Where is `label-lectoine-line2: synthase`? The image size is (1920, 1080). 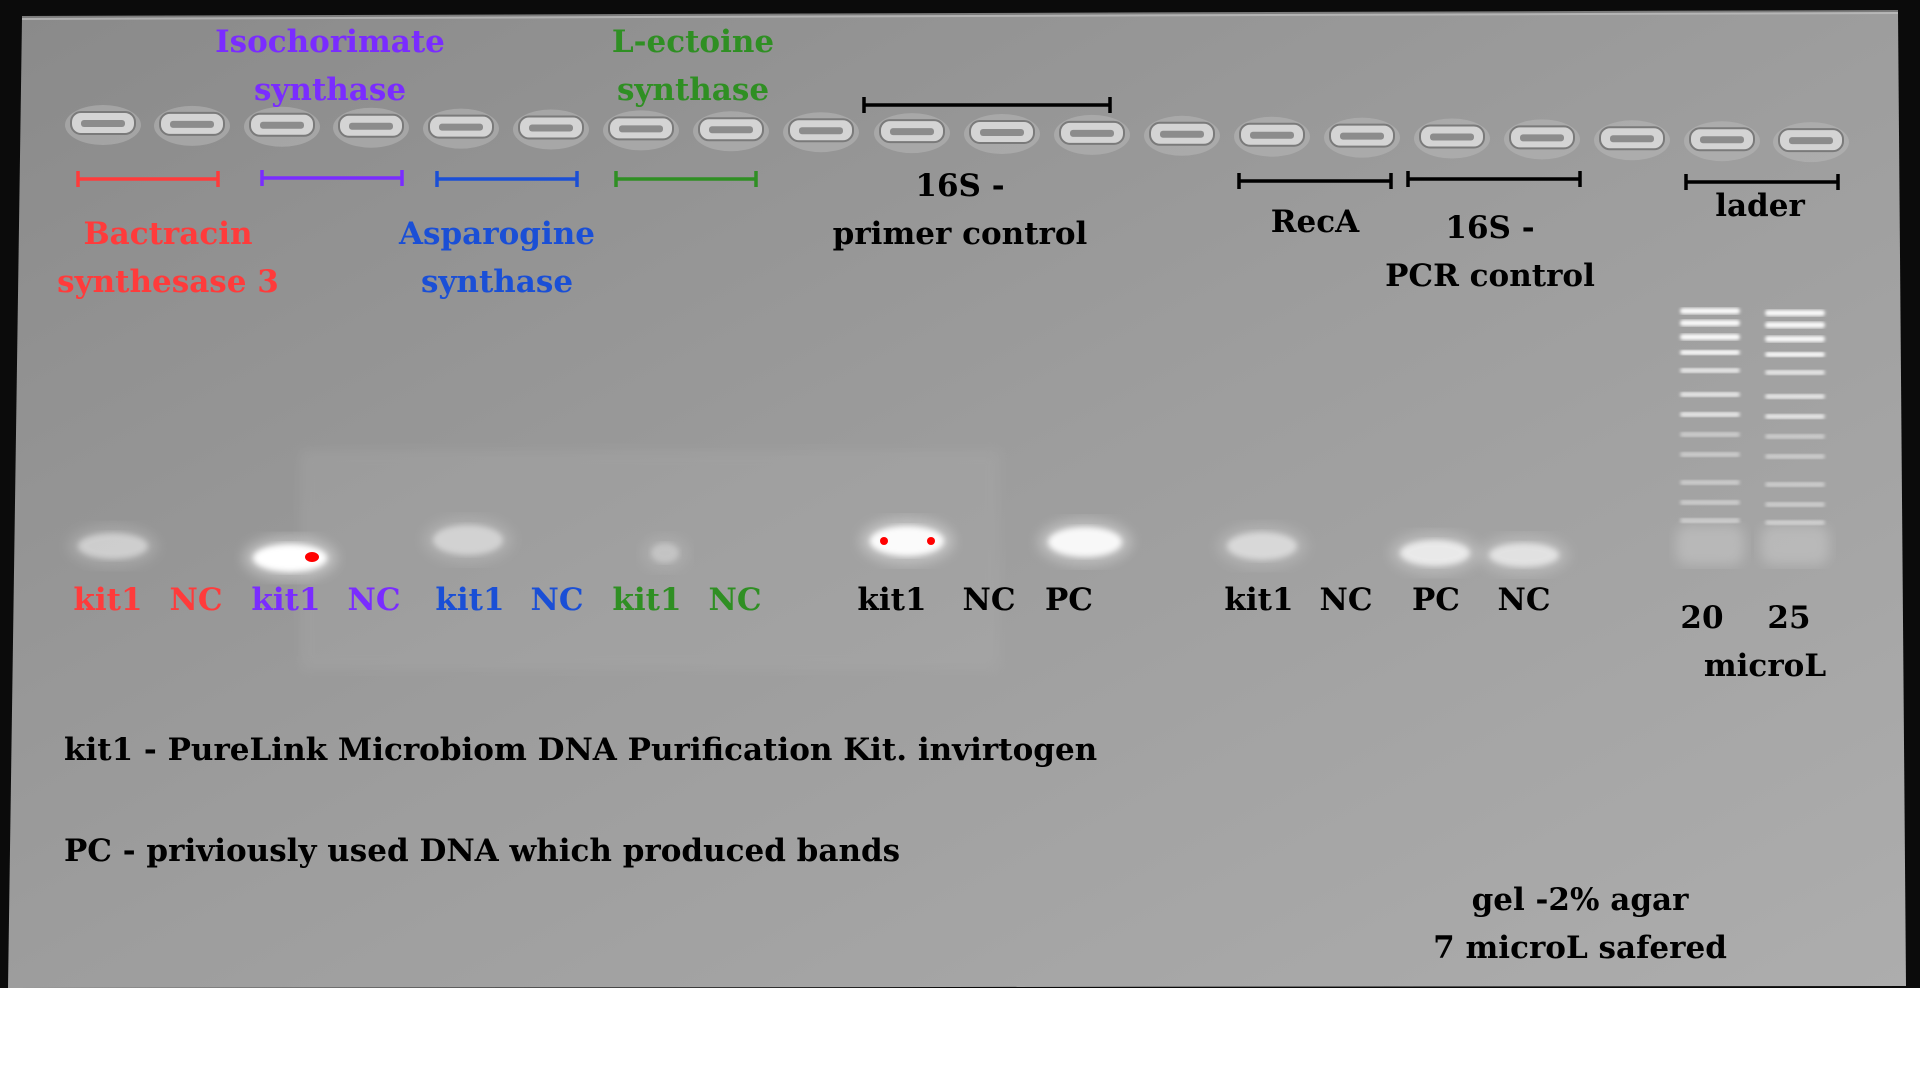 label-lectoine-line2: synthase is located at coordinates (693, 90).